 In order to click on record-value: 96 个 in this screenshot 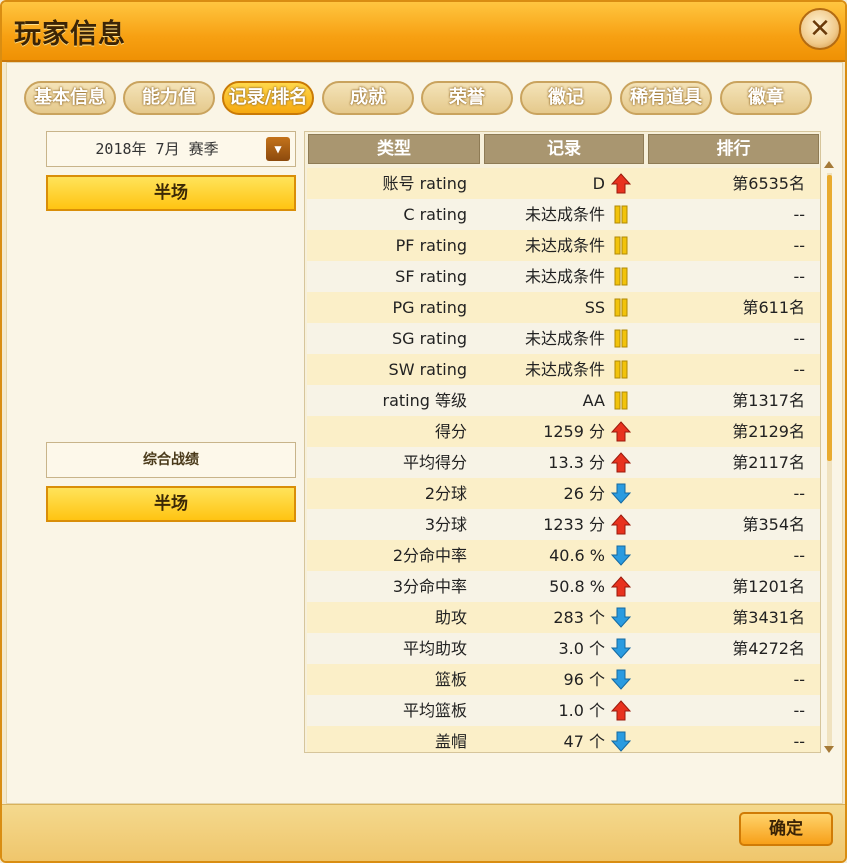, I will do `click(584, 679)`.